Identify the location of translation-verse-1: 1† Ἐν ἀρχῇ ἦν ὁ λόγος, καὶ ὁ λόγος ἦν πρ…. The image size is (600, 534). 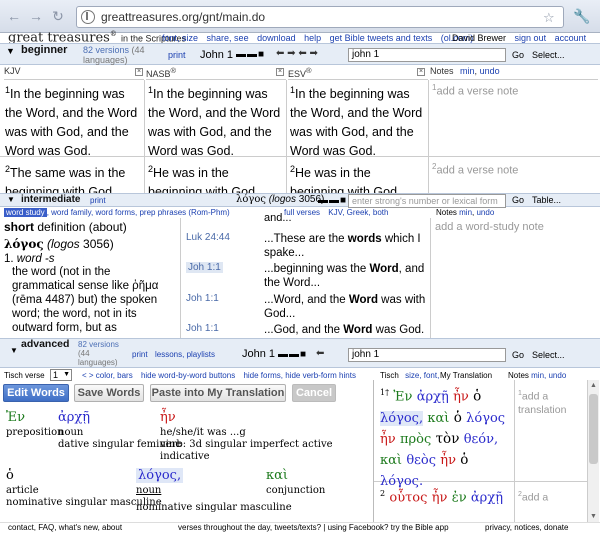
(447, 437).